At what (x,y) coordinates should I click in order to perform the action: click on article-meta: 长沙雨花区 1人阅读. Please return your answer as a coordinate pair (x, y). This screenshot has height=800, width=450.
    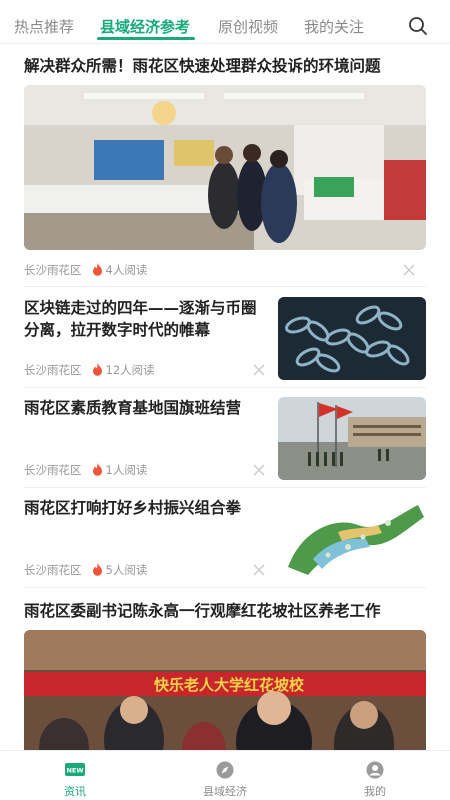
    Looking at the image, I should click on (85, 470).